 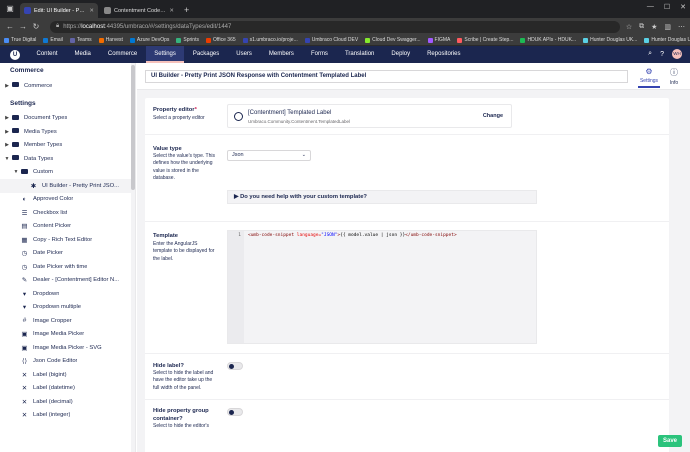 What do you see at coordinates (67, 132) in the screenshot?
I see `tree-item: ▶ Media Types` at bounding box center [67, 132].